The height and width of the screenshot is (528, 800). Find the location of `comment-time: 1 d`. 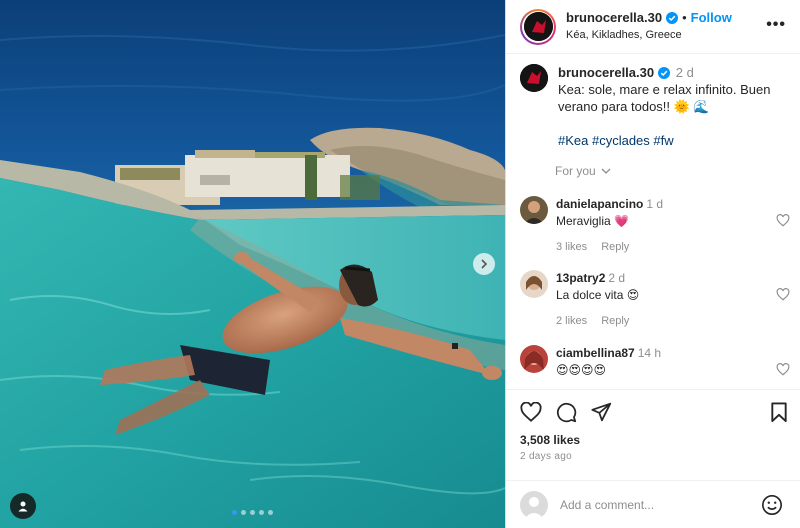

comment-time: 1 d is located at coordinates (655, 204).